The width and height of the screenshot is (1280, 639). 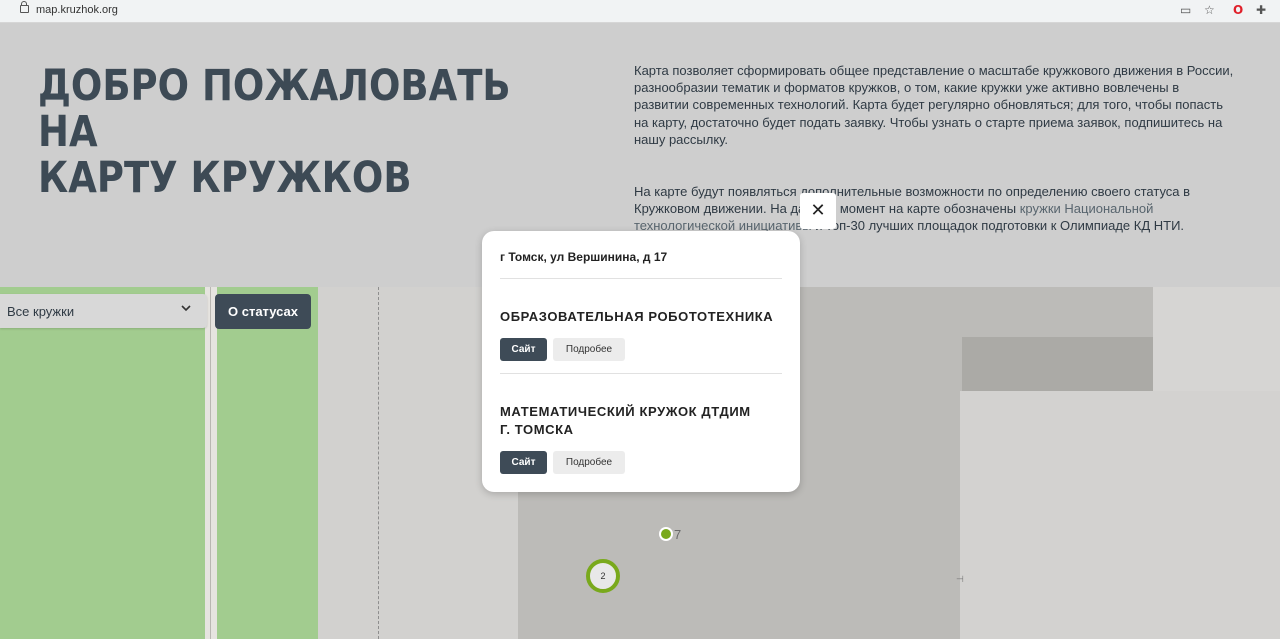 I want to click on map-building, so click(x=1057, y=364).